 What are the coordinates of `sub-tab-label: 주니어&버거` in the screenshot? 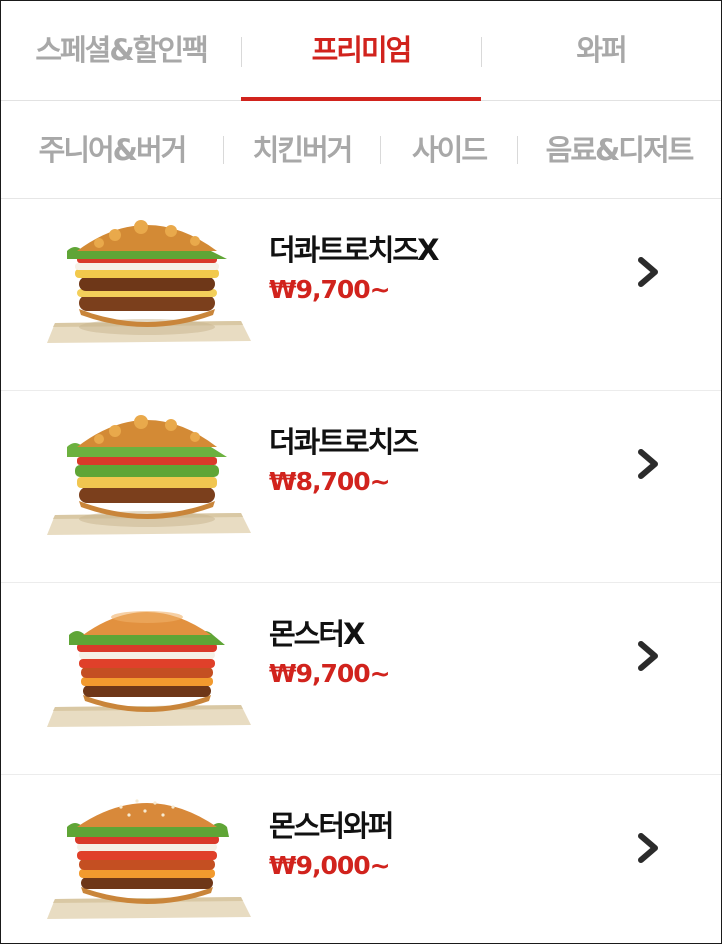 It's located at (113, 149).